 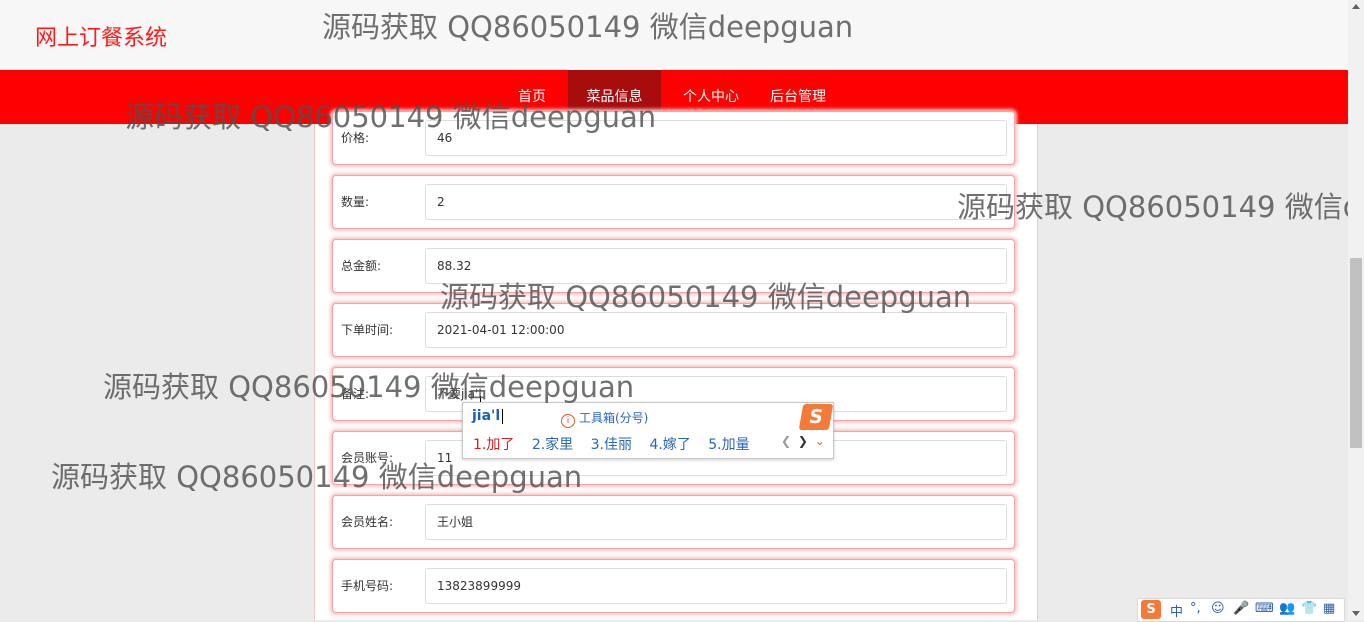 What do you see at coordinates (1356, 6) in the screenshot?
I see `scroll-up-icon` at bounding box center [1356, 6].